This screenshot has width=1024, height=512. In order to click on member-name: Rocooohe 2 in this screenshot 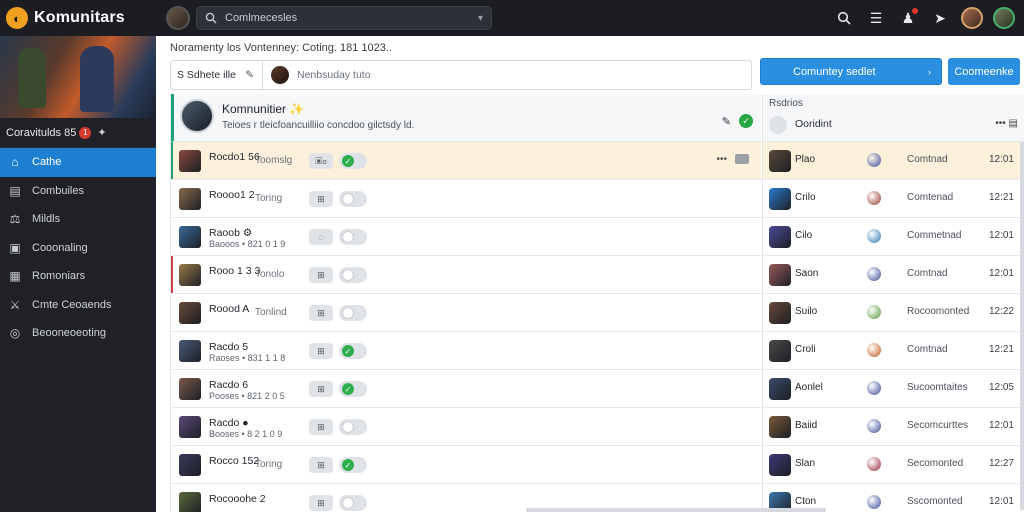, I will do `click(237, 499)`.